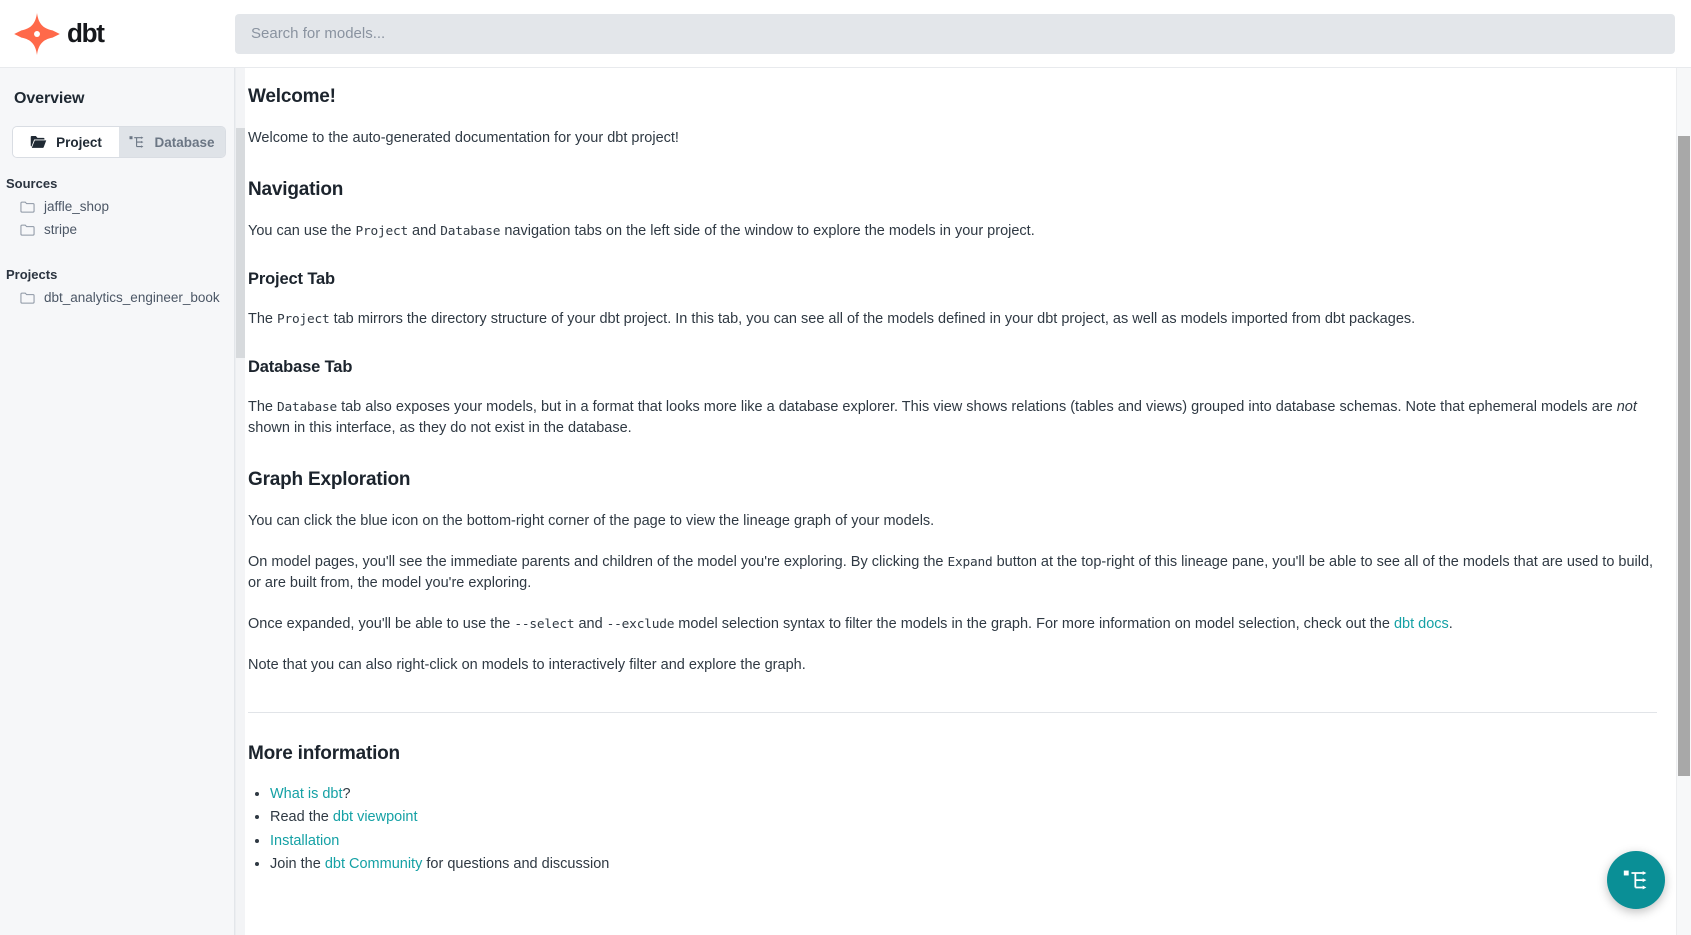  I want to click on list-item: Installation, so click(963, 841).